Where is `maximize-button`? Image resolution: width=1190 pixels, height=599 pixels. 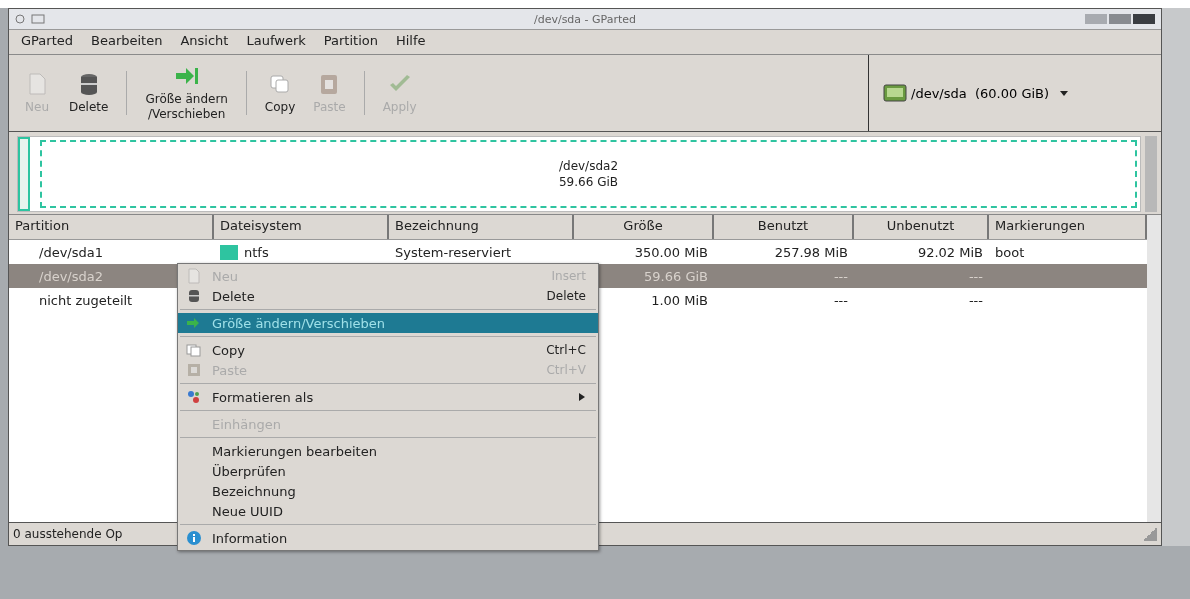
maximize-button is located at coordinates (1120, 19).